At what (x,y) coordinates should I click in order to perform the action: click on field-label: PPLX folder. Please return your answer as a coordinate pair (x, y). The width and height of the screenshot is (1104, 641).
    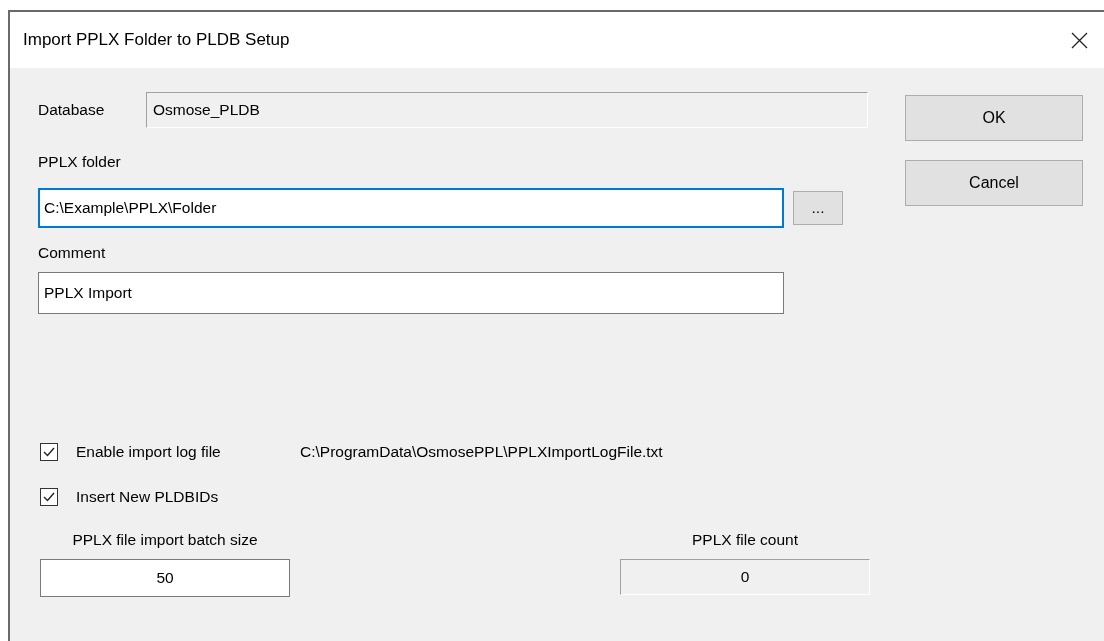
    Looking at the image, I should click on (80, 162).